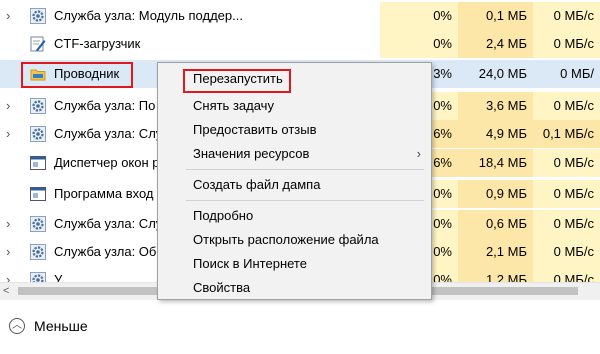 This screenshot has width=600, height=354. Describe the element at coordinates (6, 291) in the screenshot. I see `scroll-left-arrow: <` at that location.